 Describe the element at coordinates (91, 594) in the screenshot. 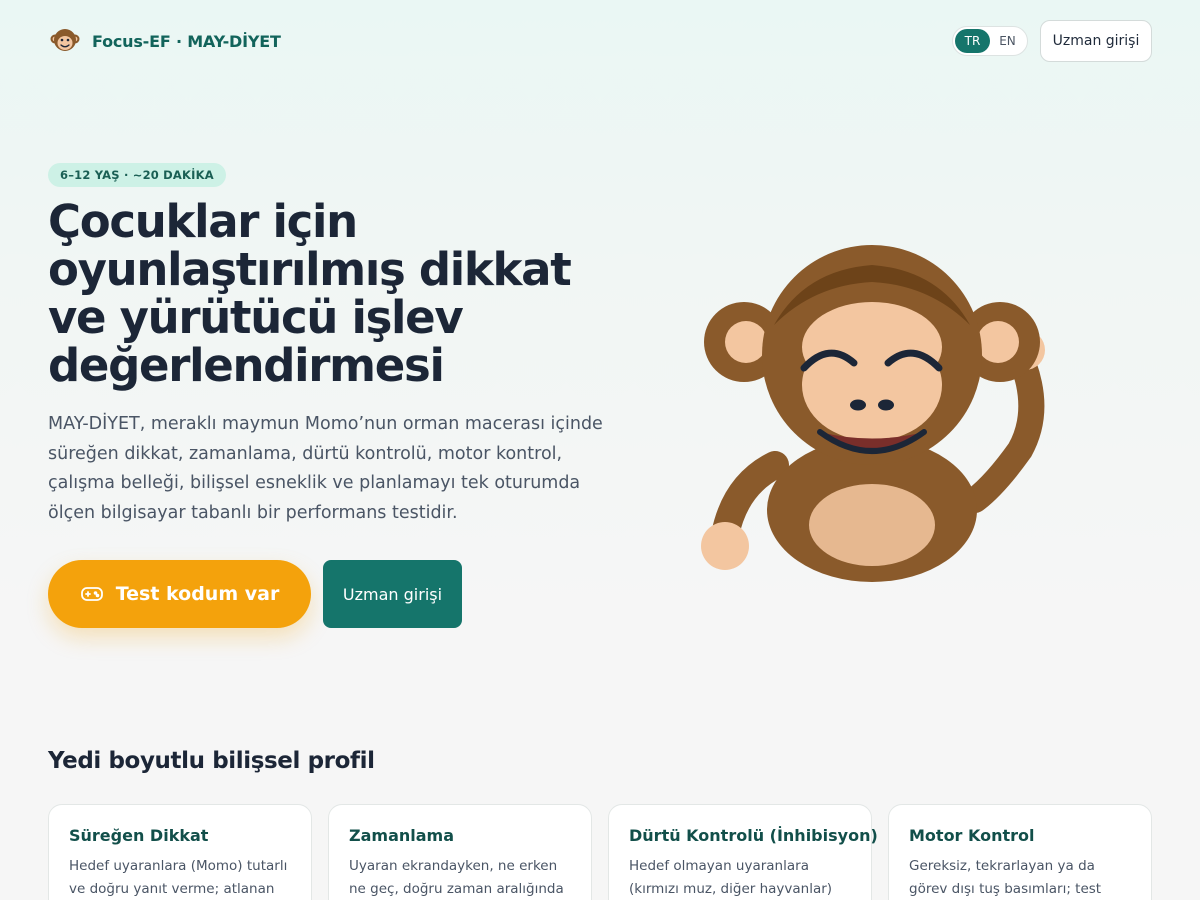

I see `gamepad-icon` at that location.